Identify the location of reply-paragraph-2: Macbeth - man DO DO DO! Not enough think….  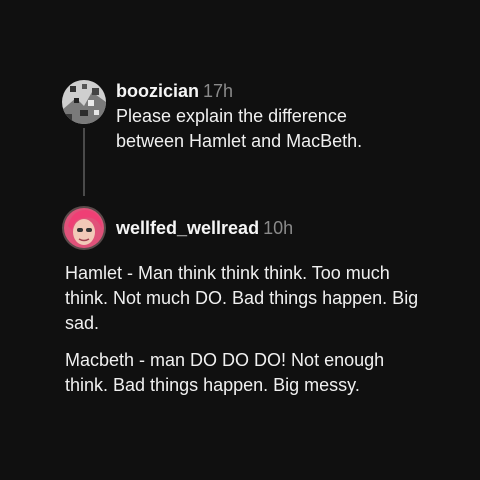
(225, 372).